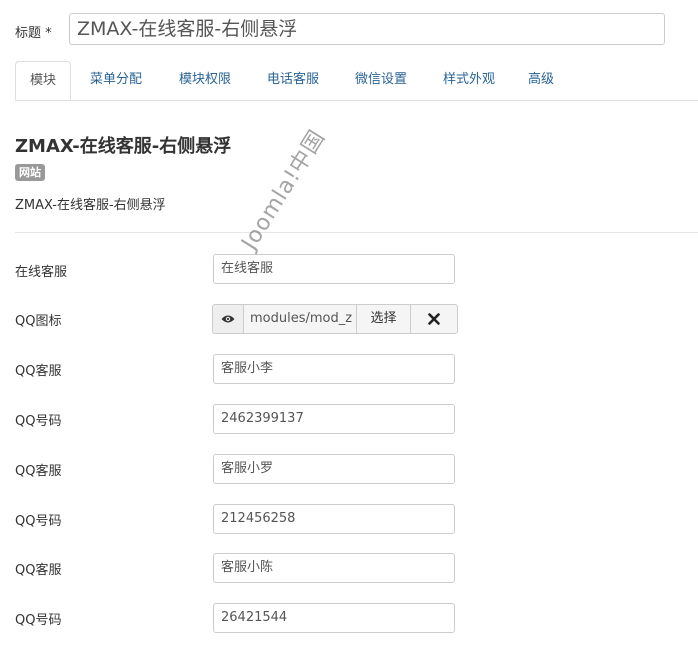 This screenshot has height=652, width=698. I want to click on site-badge: 网站, so click(30, 172).